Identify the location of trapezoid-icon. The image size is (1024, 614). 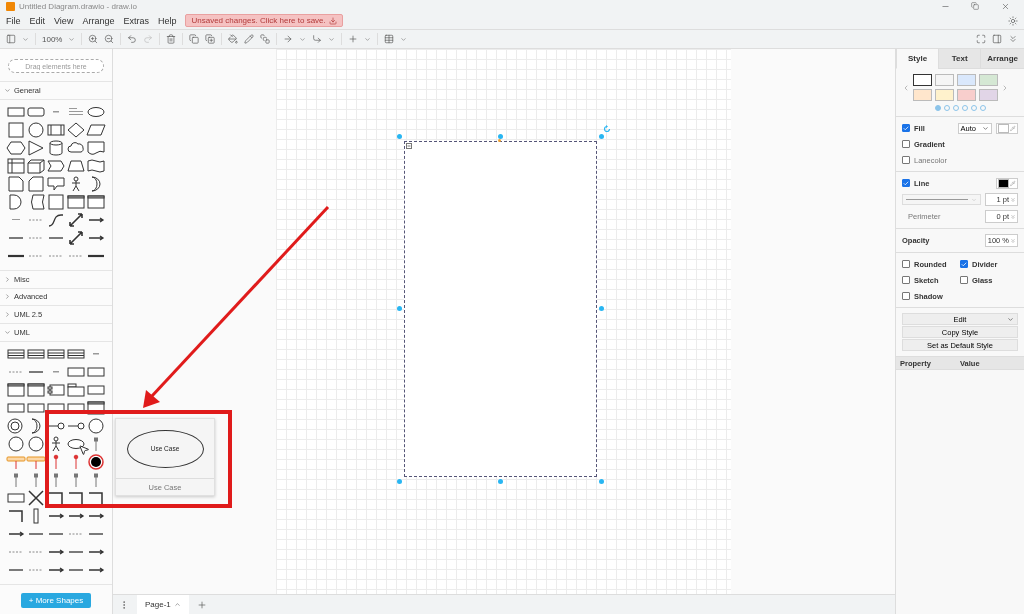
(76, 165).